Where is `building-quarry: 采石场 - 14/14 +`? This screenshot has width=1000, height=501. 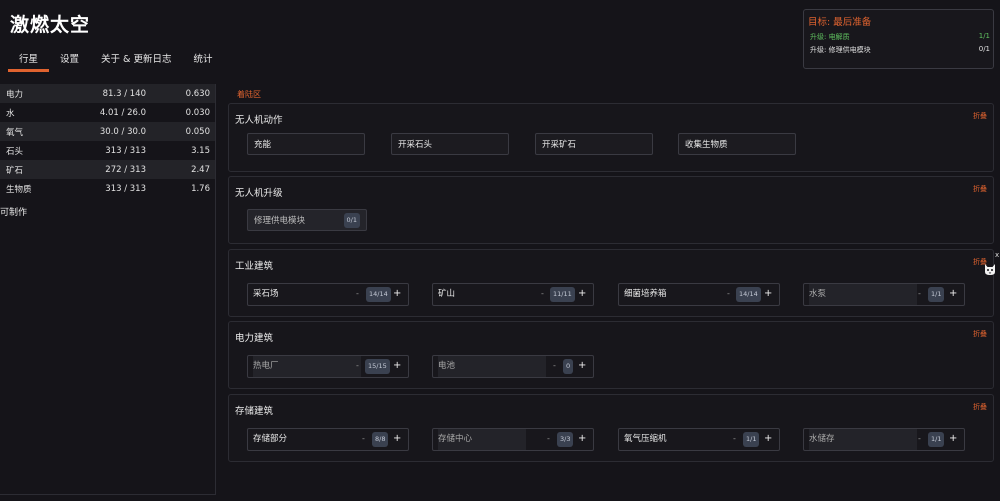 building-quarry: 采石场 - 14/14 + is located at coordinates (328, 294).